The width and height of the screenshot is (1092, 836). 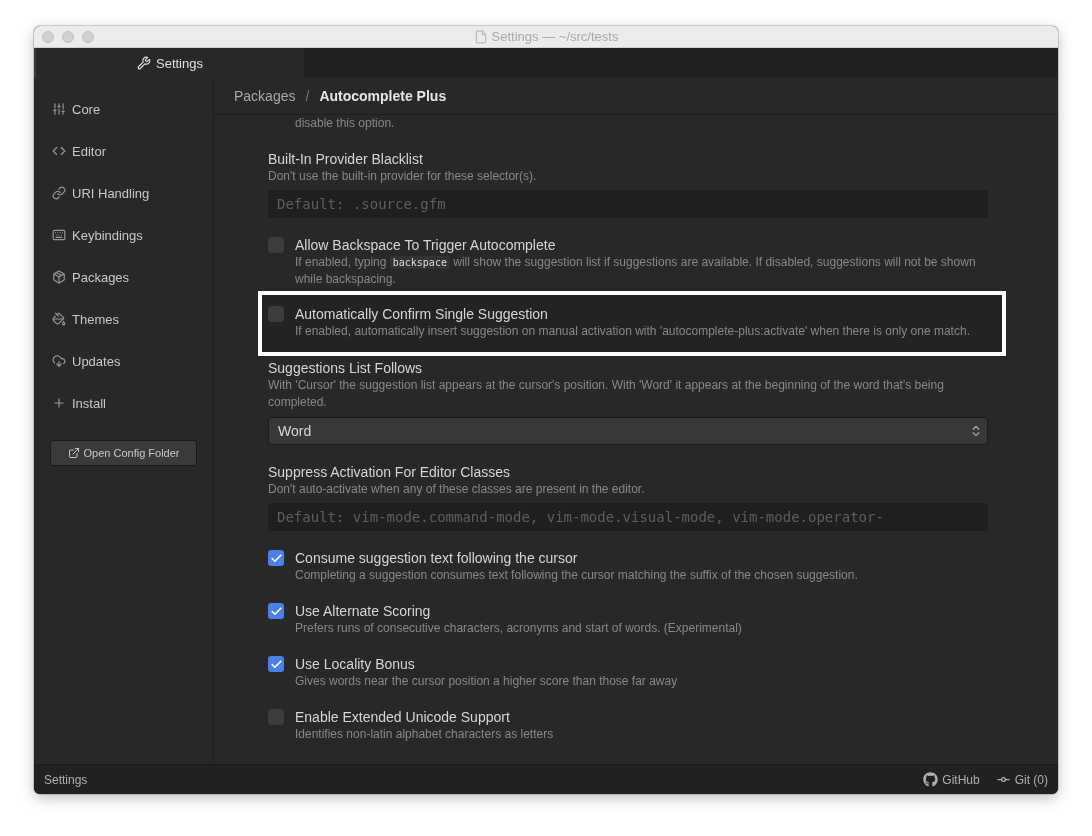 I want to click on setting-description: If enabled, typing backspace will show the suggestion list if suggestions are available. If disabled, suggestions will not be shown while backspacing., so click(x=636, y=271).